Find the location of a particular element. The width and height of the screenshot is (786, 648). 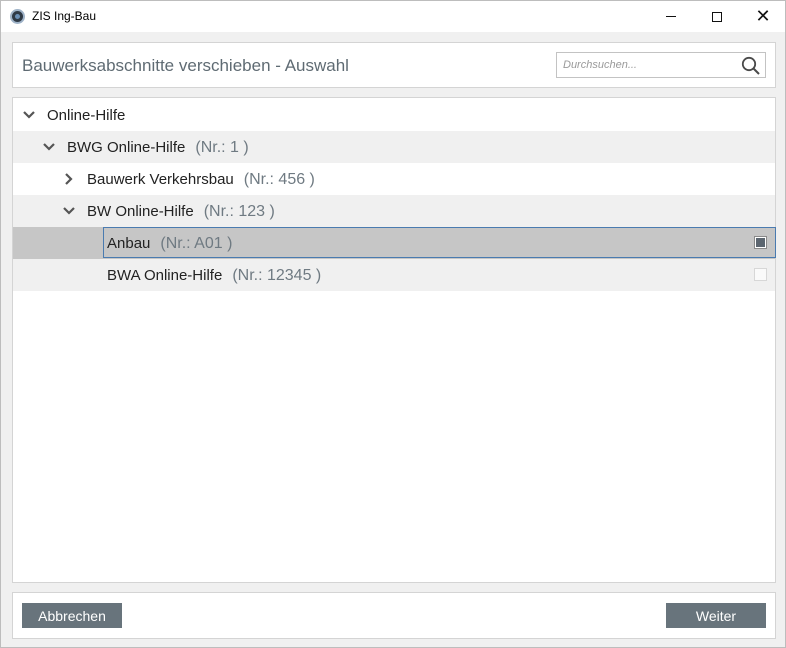

close-button: ✕ is located at coordinates (763, 16).